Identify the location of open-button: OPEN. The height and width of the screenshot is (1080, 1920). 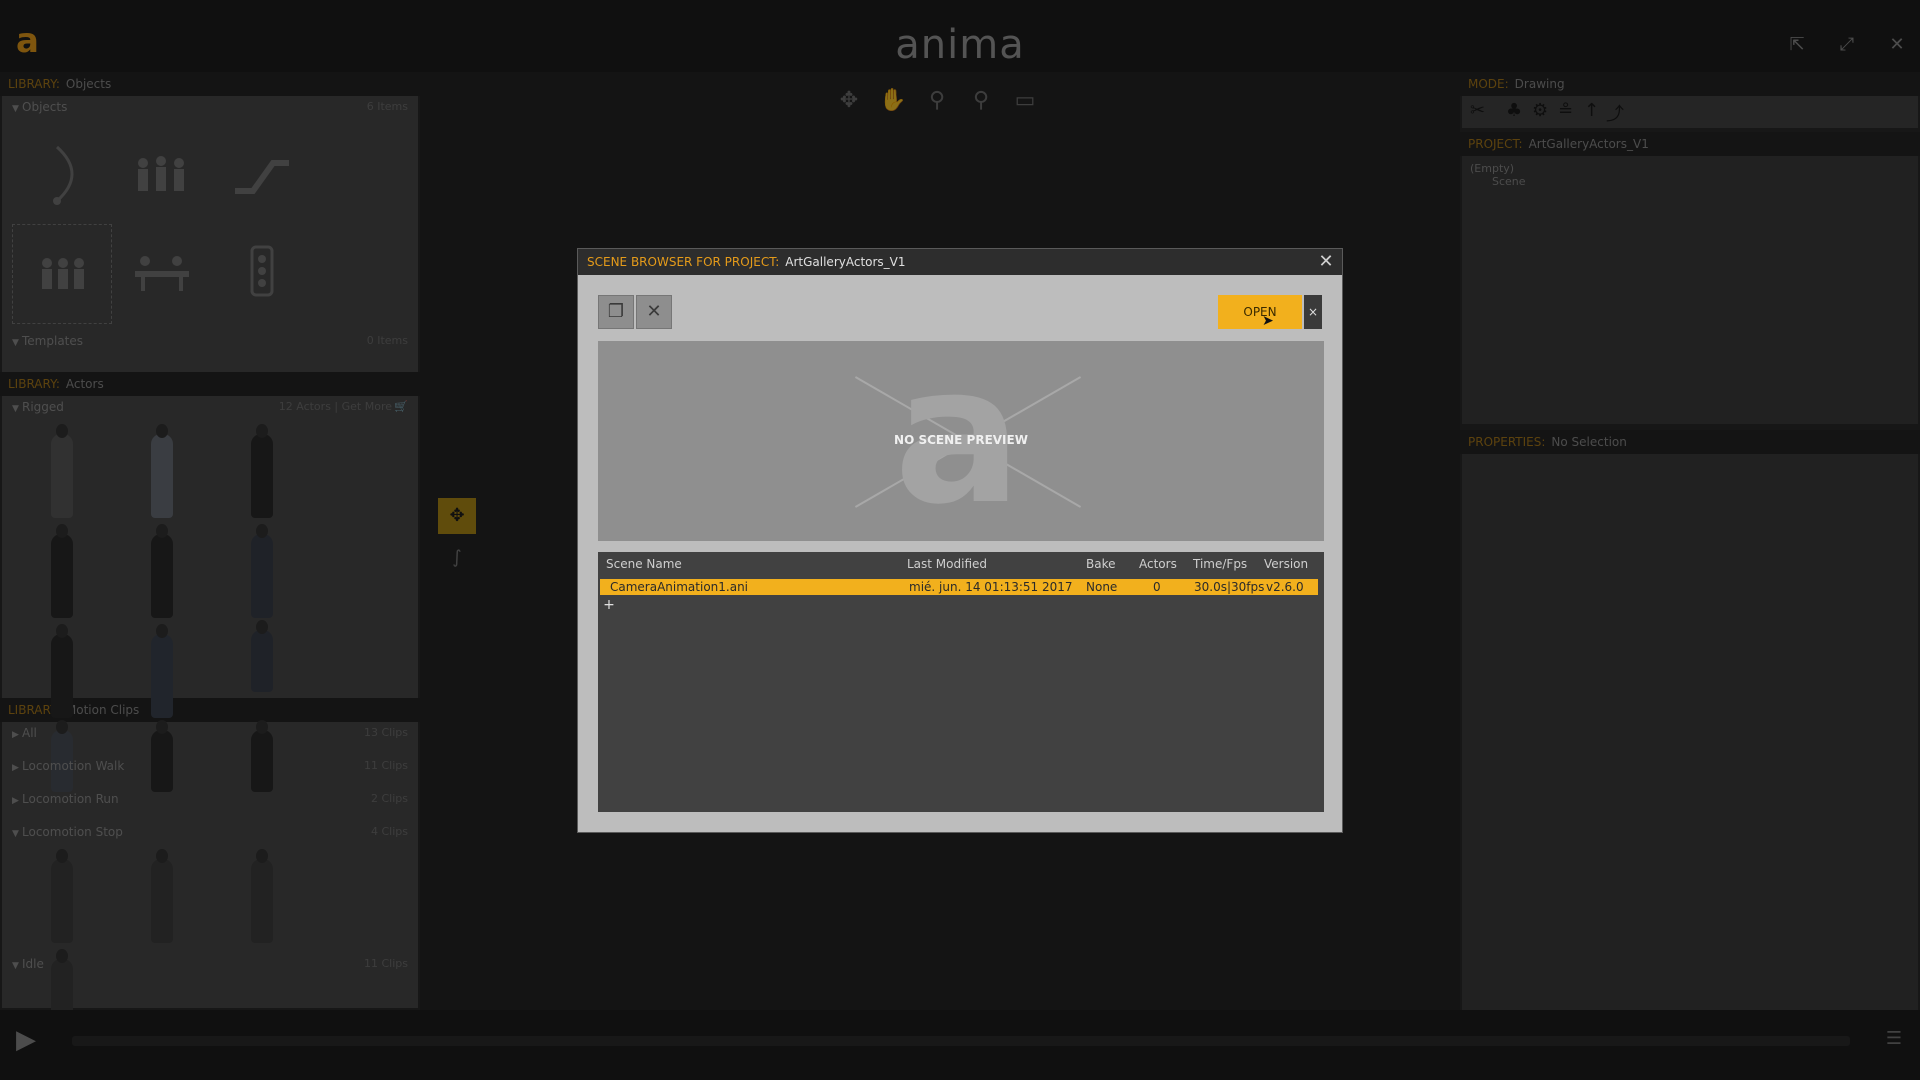
(1260, 312).